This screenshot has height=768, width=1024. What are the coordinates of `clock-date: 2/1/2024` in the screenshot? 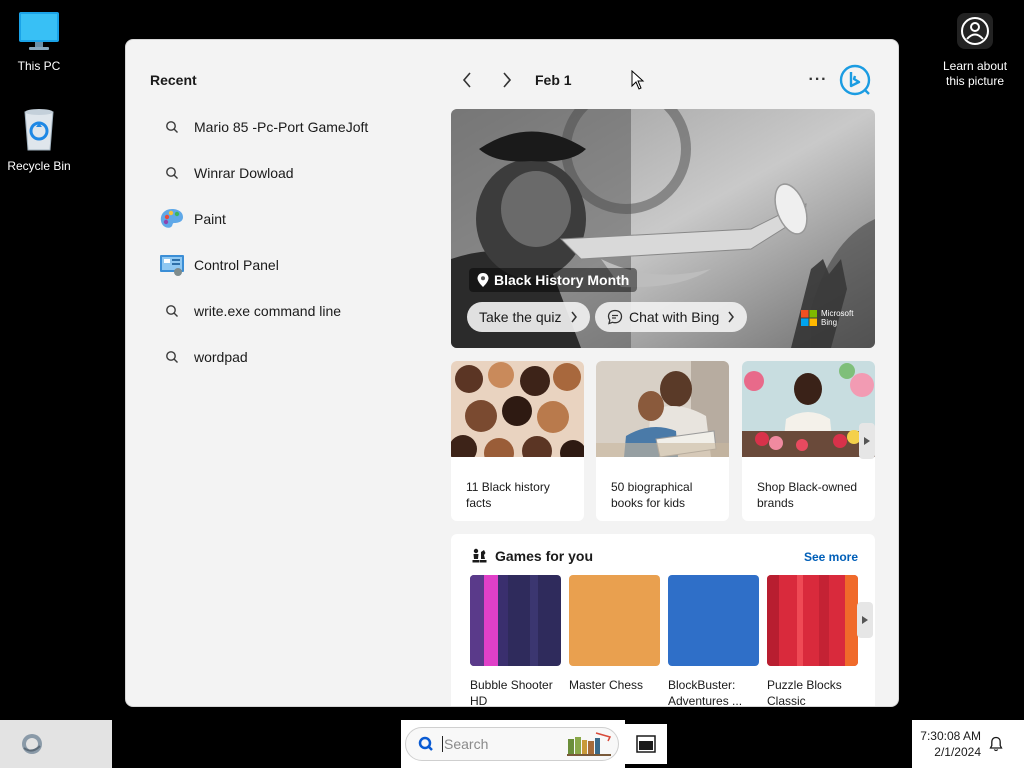 It's located at (957, 752).